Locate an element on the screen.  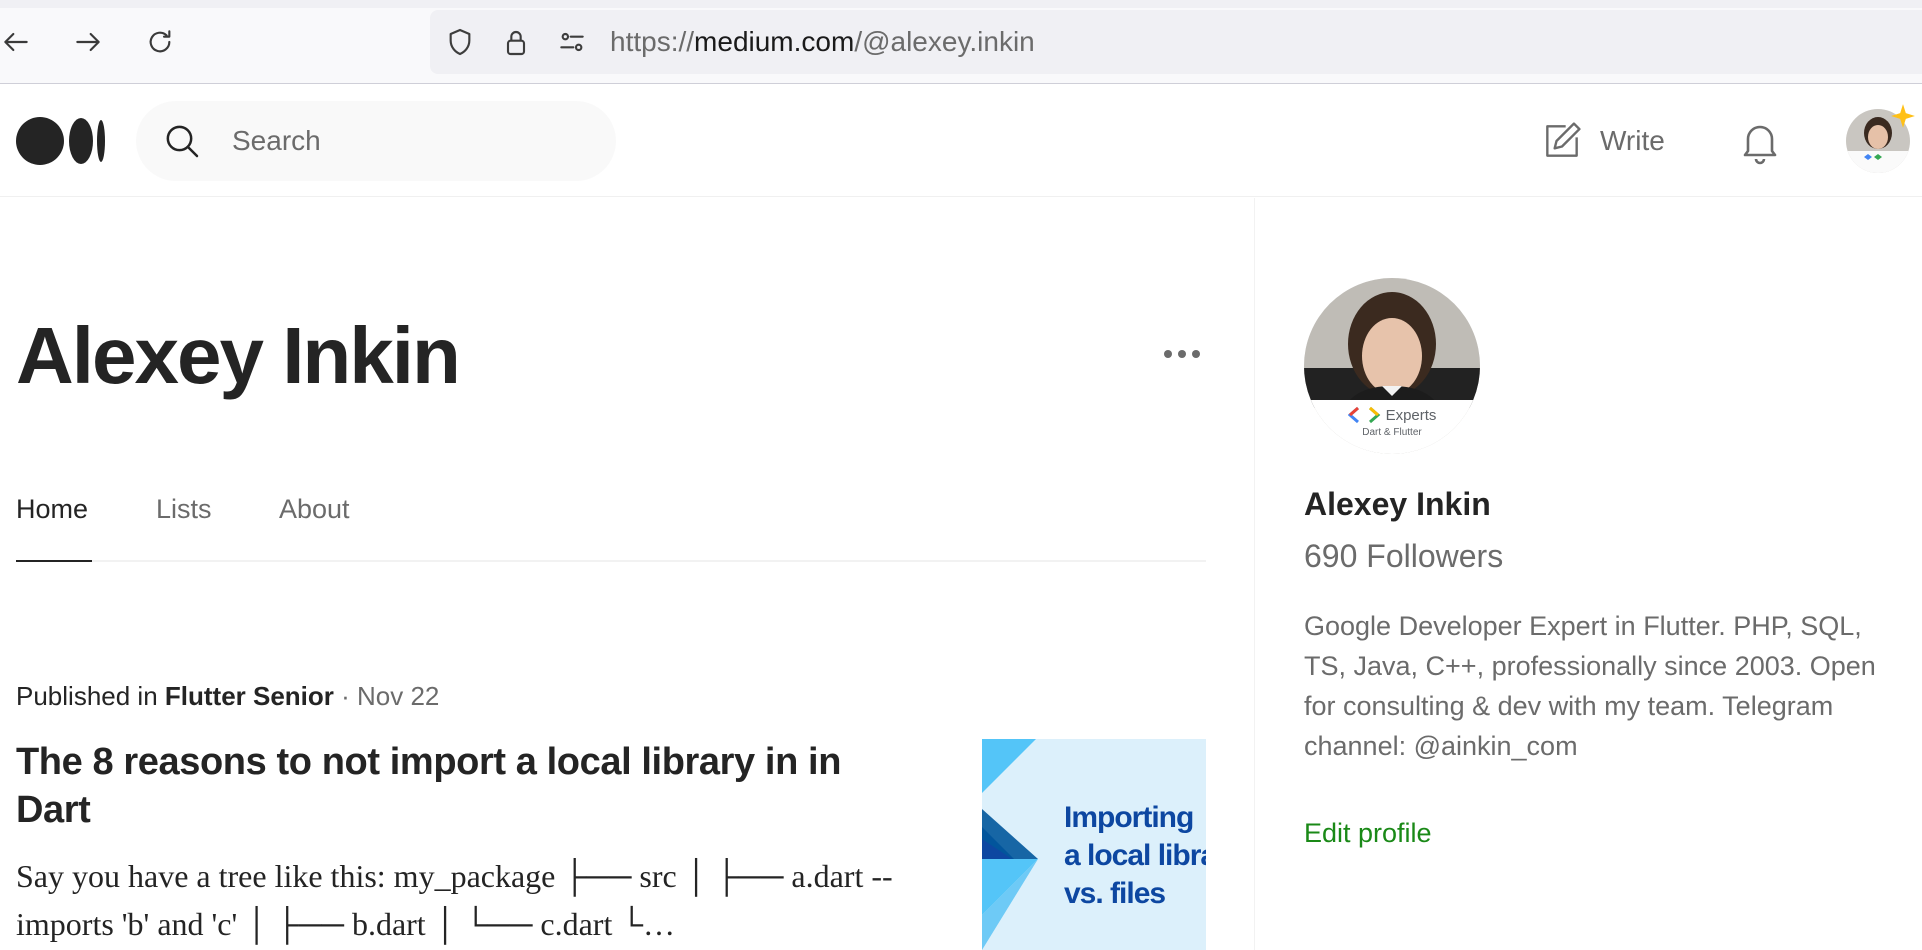
user-avatar is located at coordinates (1880, 138).